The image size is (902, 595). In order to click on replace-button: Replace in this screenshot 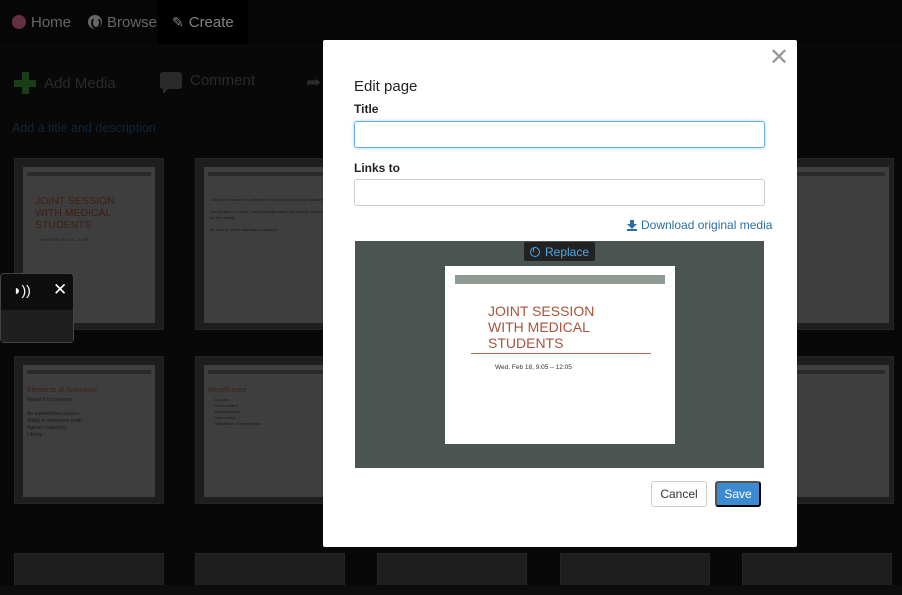, I will do `click(559, 251)`.